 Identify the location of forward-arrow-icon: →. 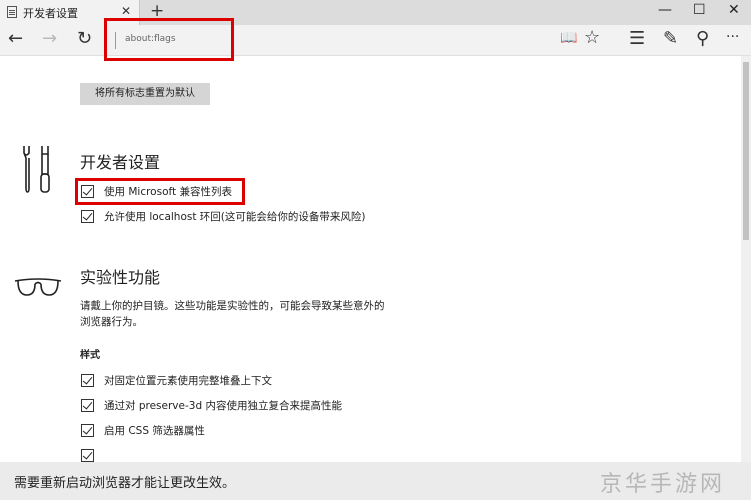
(49, 38).